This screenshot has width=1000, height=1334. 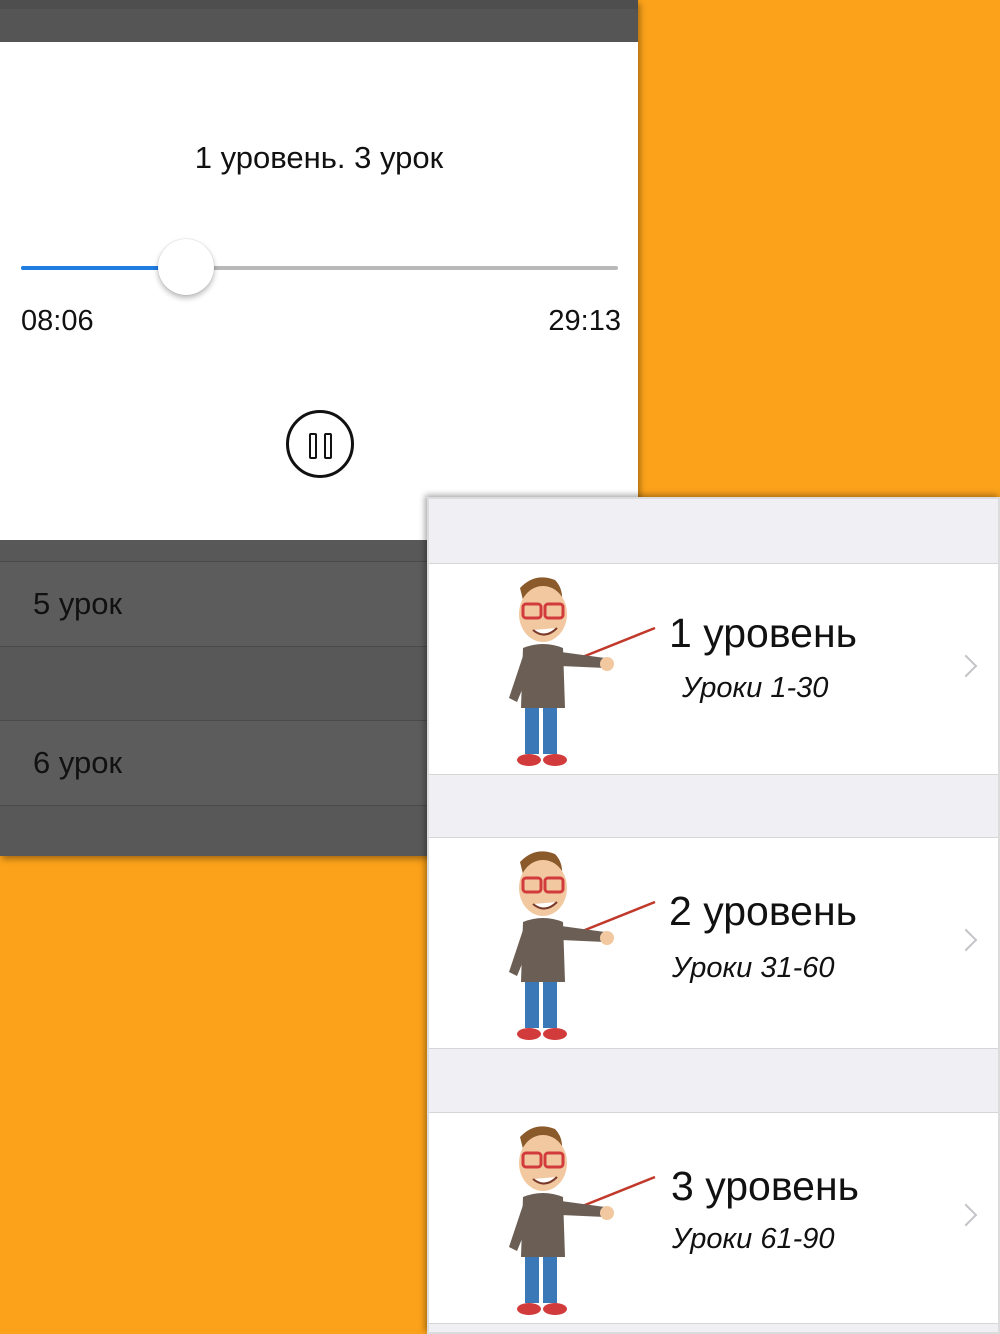 What do you see at coordinates (313, 446) in the screenshot?
I see `pause-icon` at bounding box center [313, 446].